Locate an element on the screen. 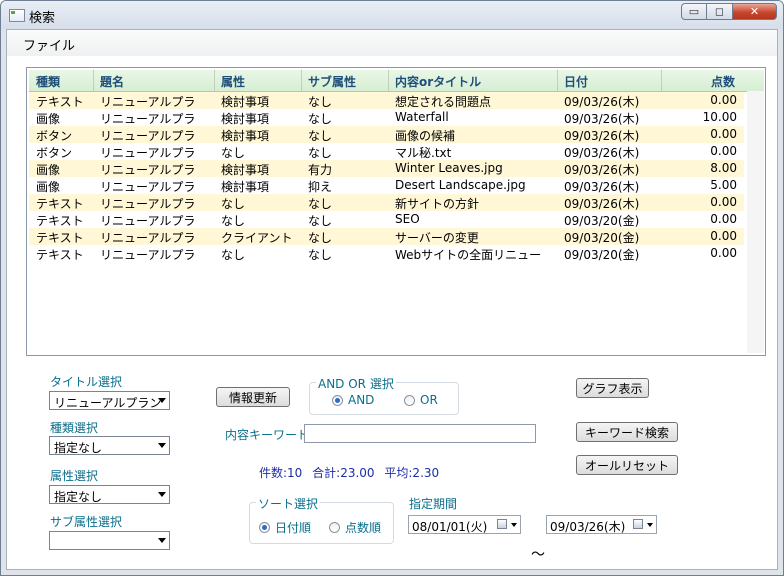 Image resolution: width=784 pixels, height=576 pixels. title-select: リニューアルプラン is located at coordinates (109, 400).